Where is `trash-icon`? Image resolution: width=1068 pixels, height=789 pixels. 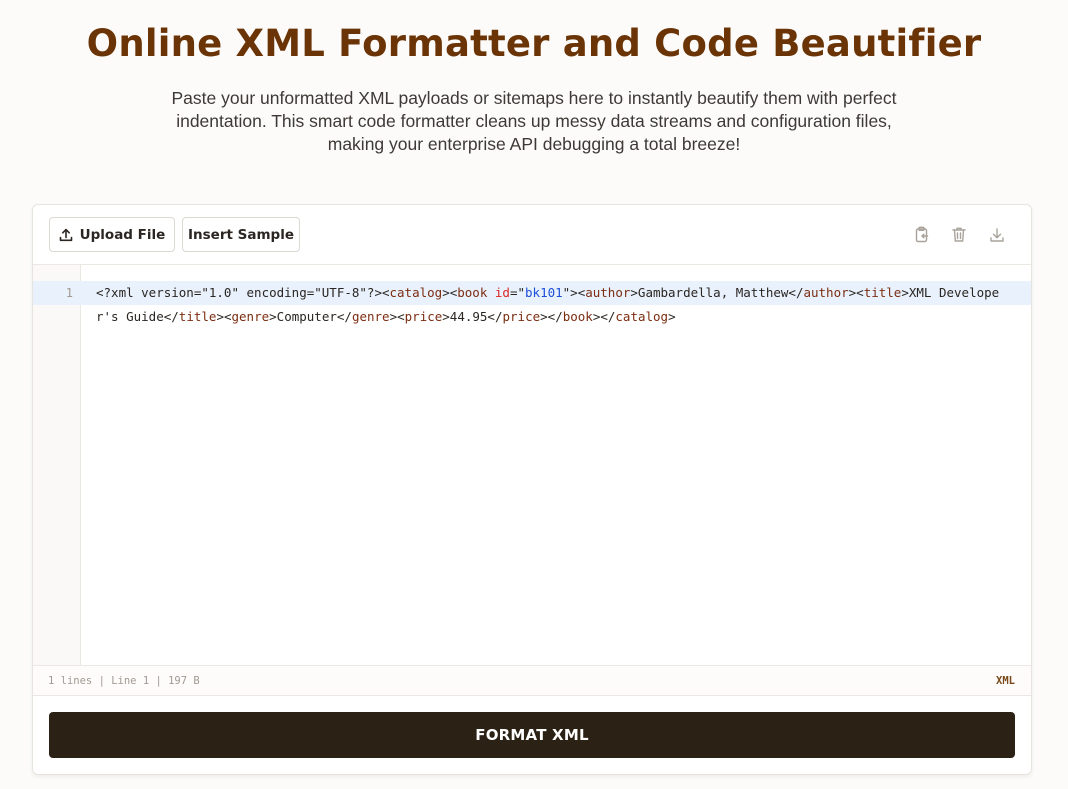 trash-icon is located at coordinates (958, 234).